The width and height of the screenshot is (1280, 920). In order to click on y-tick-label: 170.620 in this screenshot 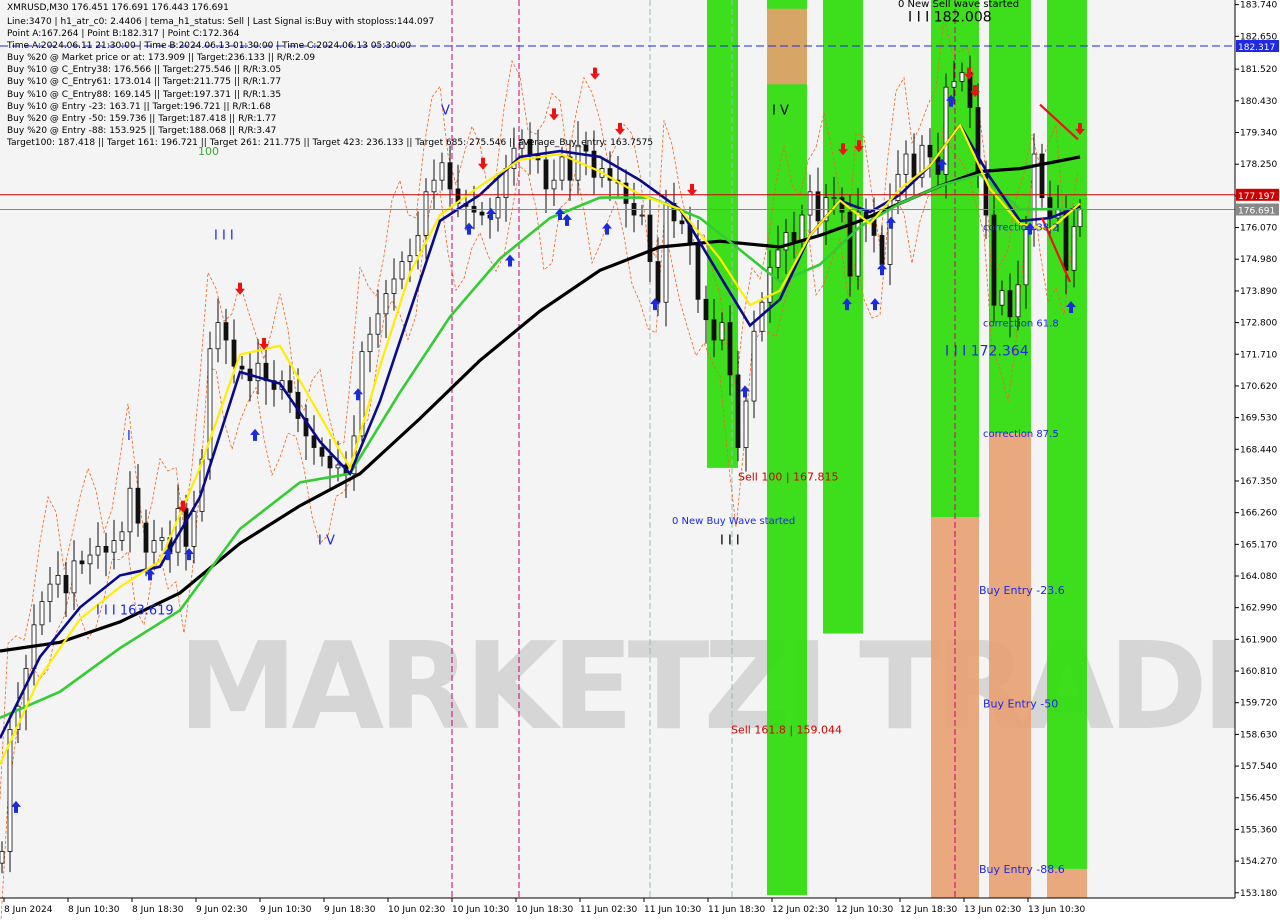, I will do `click(1258, 387)`.